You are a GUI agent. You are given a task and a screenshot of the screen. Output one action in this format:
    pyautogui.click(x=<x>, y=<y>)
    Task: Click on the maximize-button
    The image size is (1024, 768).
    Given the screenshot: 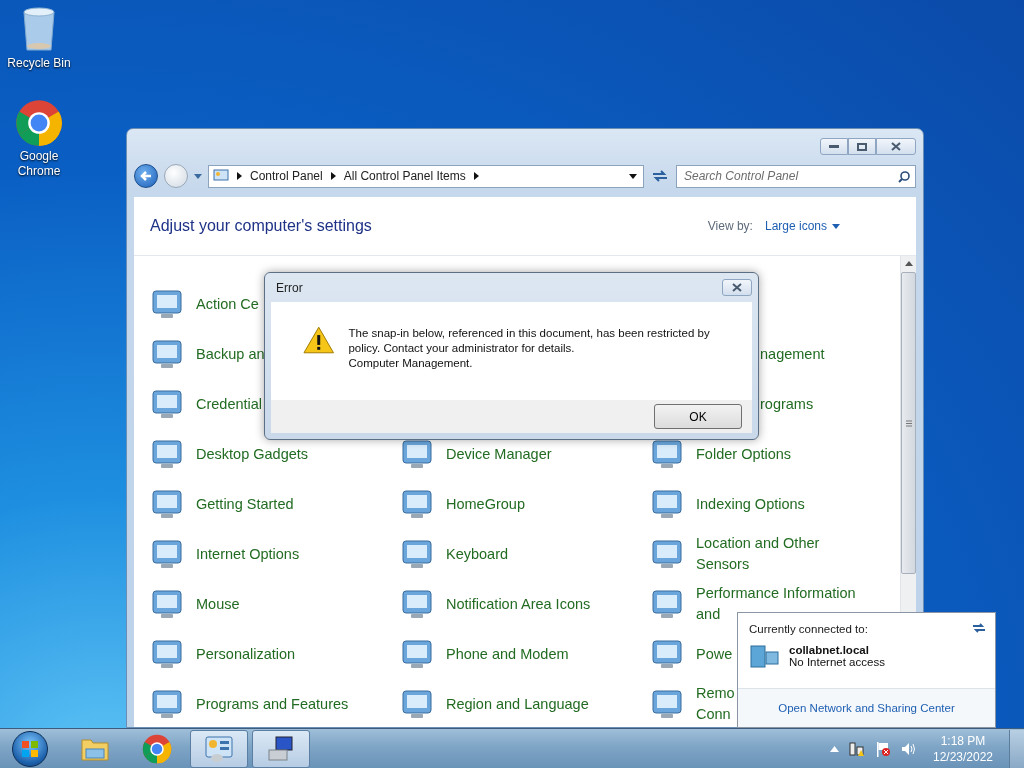 What is the action you would take?
    pyautogui.click(x=862, y=146)
    